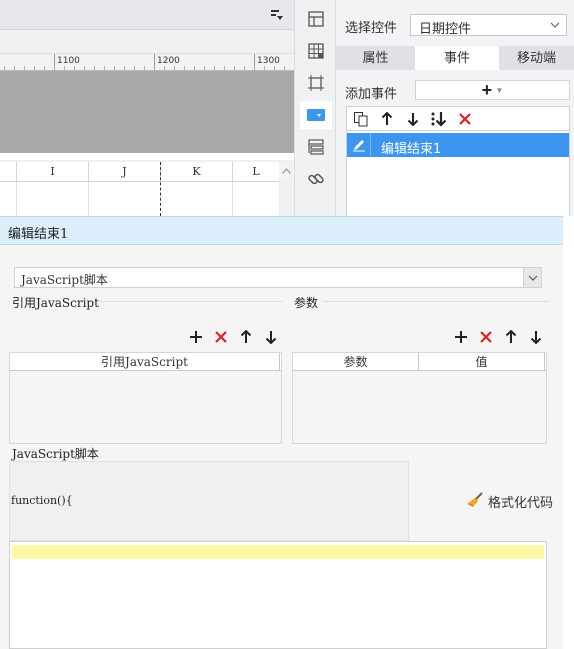  I want to click on select-control-dropdown: 日期控件, so click(488, 25).